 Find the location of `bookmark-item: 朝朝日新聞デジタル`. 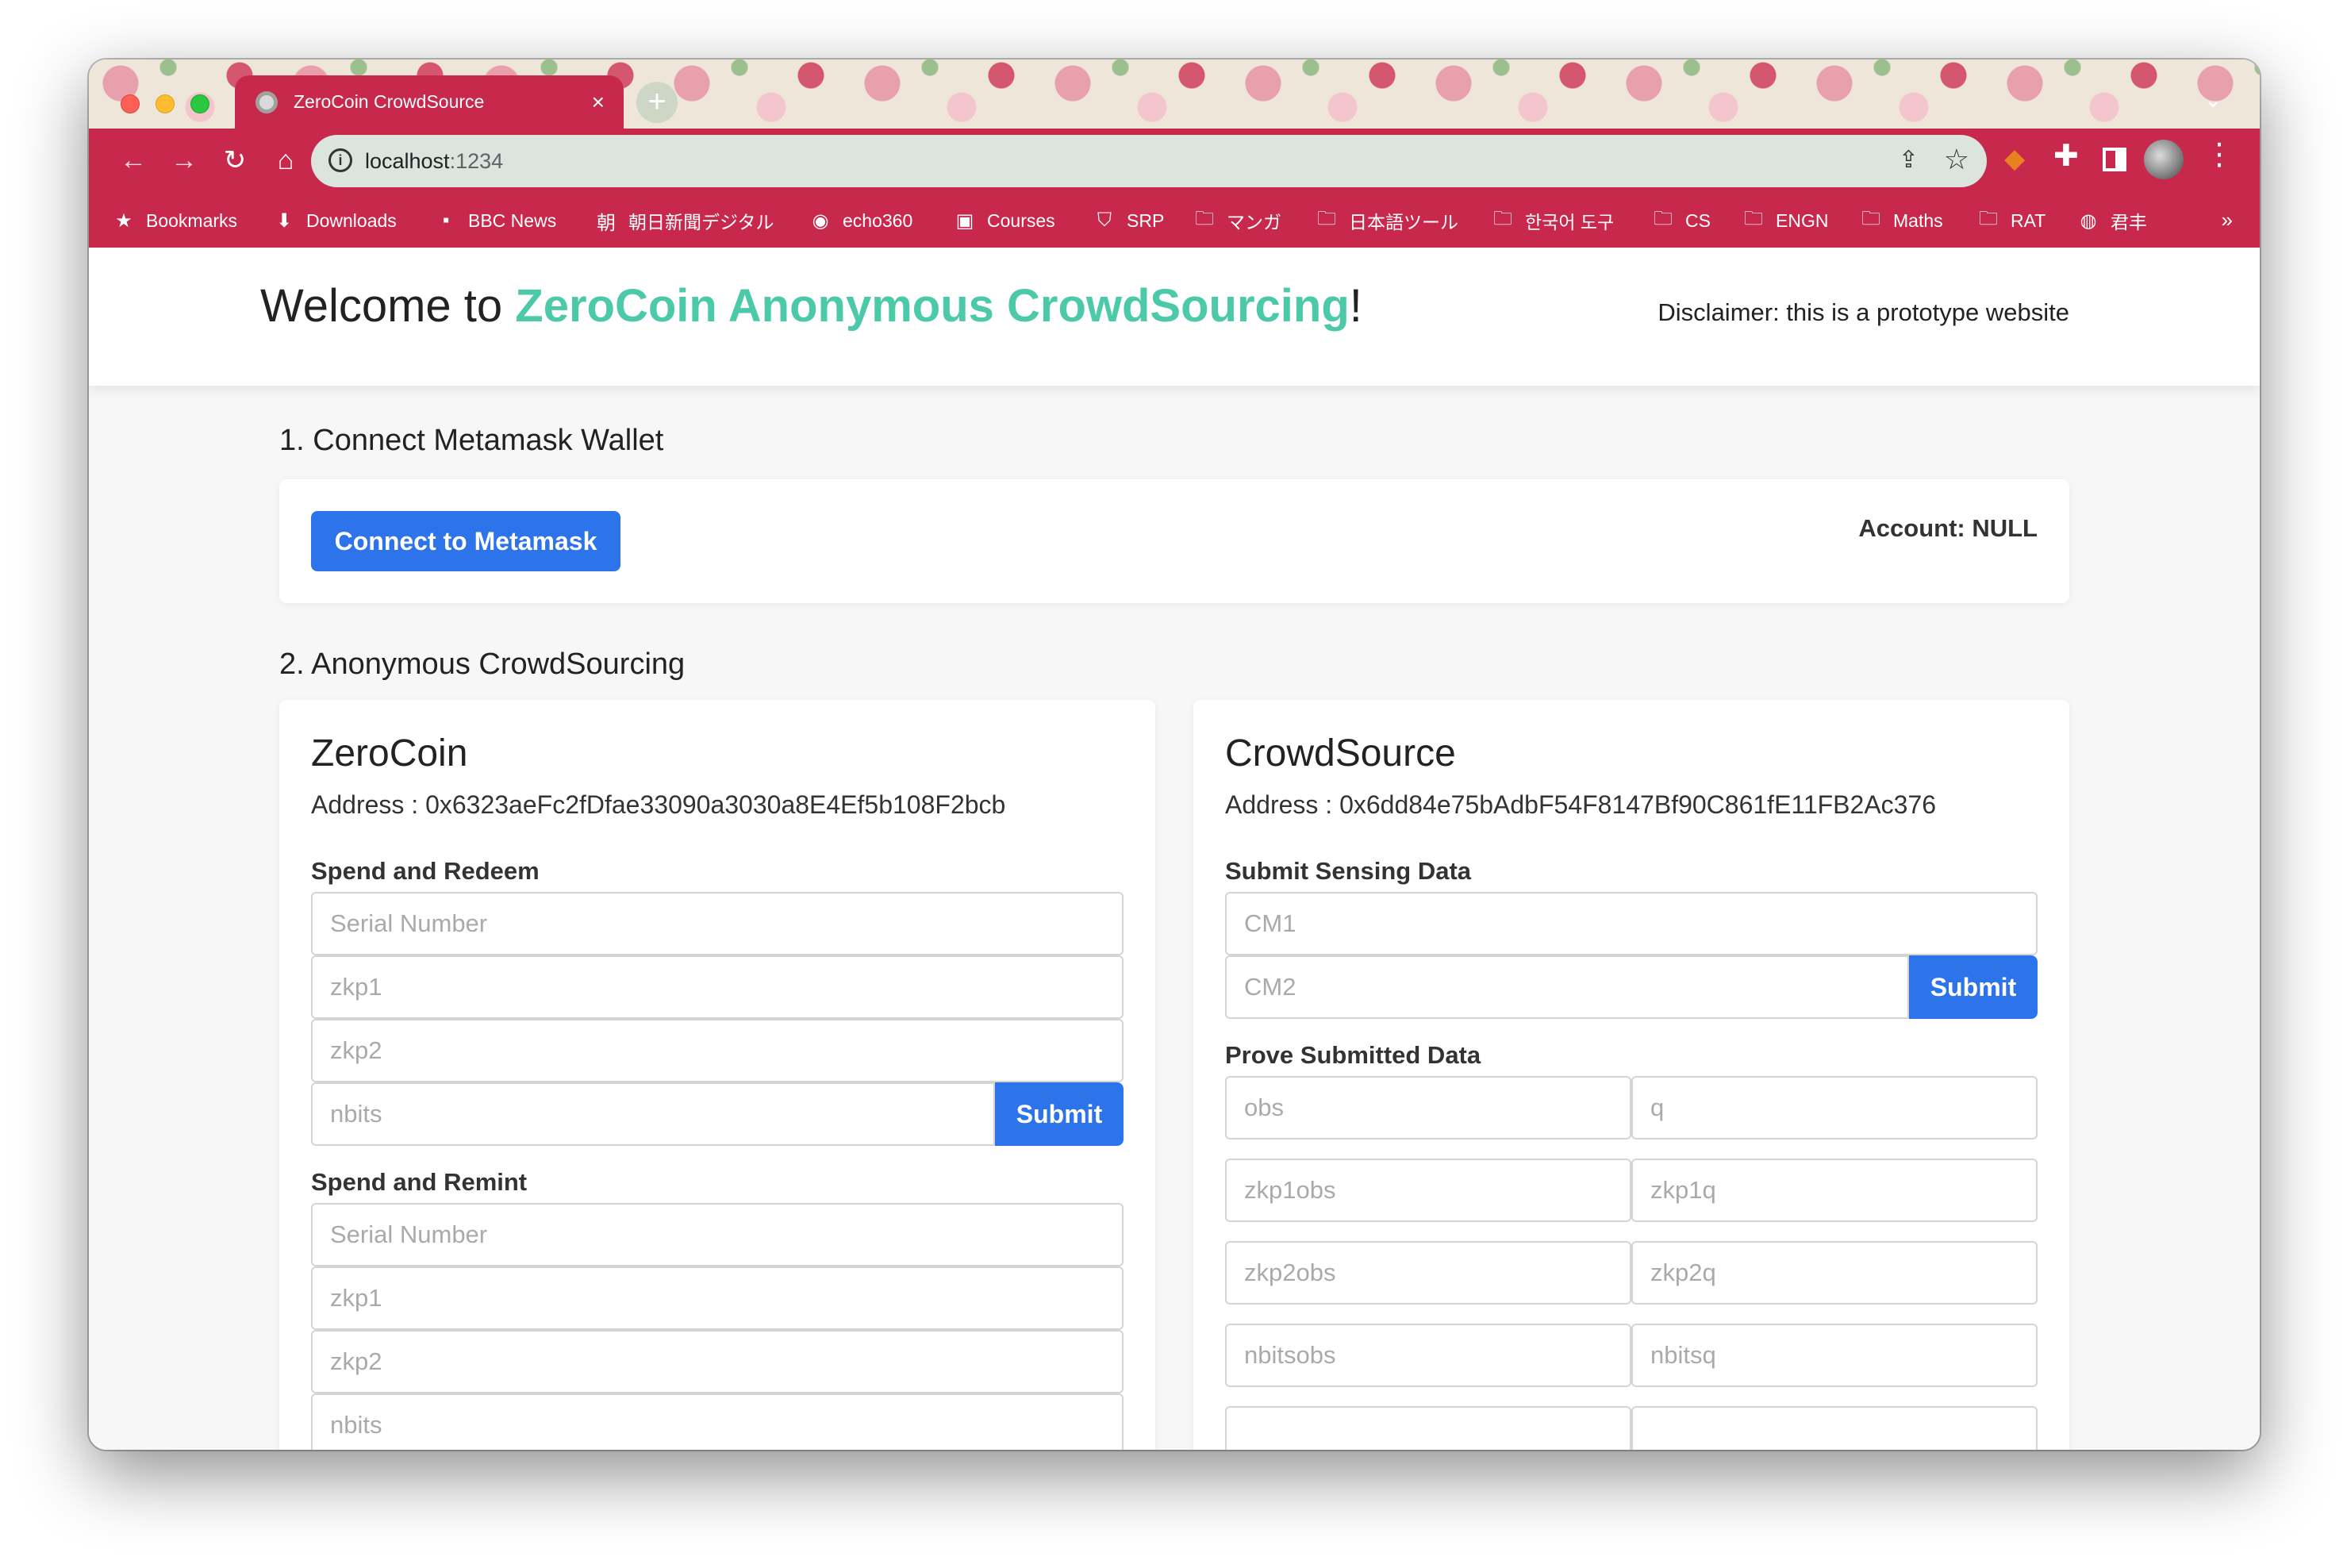

bookmark-item: 朝朝日新聞デジタル is located at coordinates (684, 221).